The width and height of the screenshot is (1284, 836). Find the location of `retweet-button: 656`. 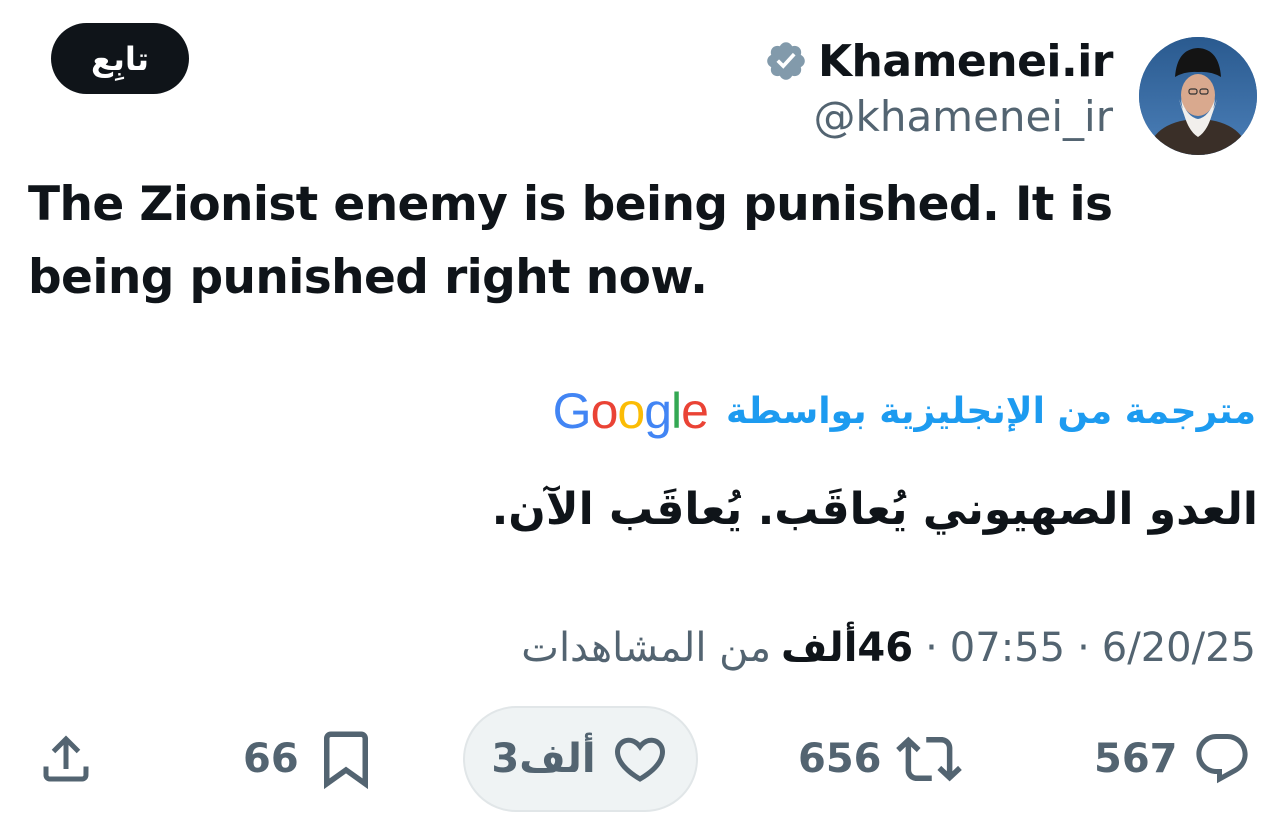

retweet-button: 656 is located at coordinates (880, 759).